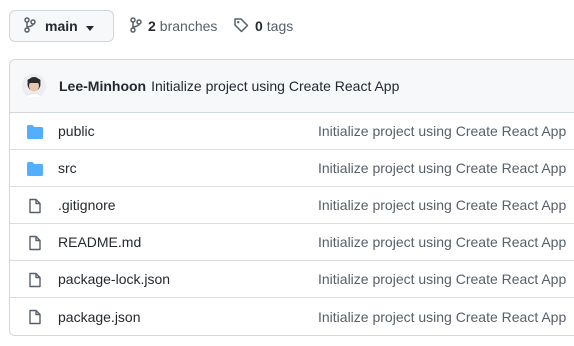 Image resolution: width=574 pixels, height=346 pixels. What do you see at coordinates (87, 205) in the screenshot?
I see `file-name: .gitignore` at bounding box center [87, 205].